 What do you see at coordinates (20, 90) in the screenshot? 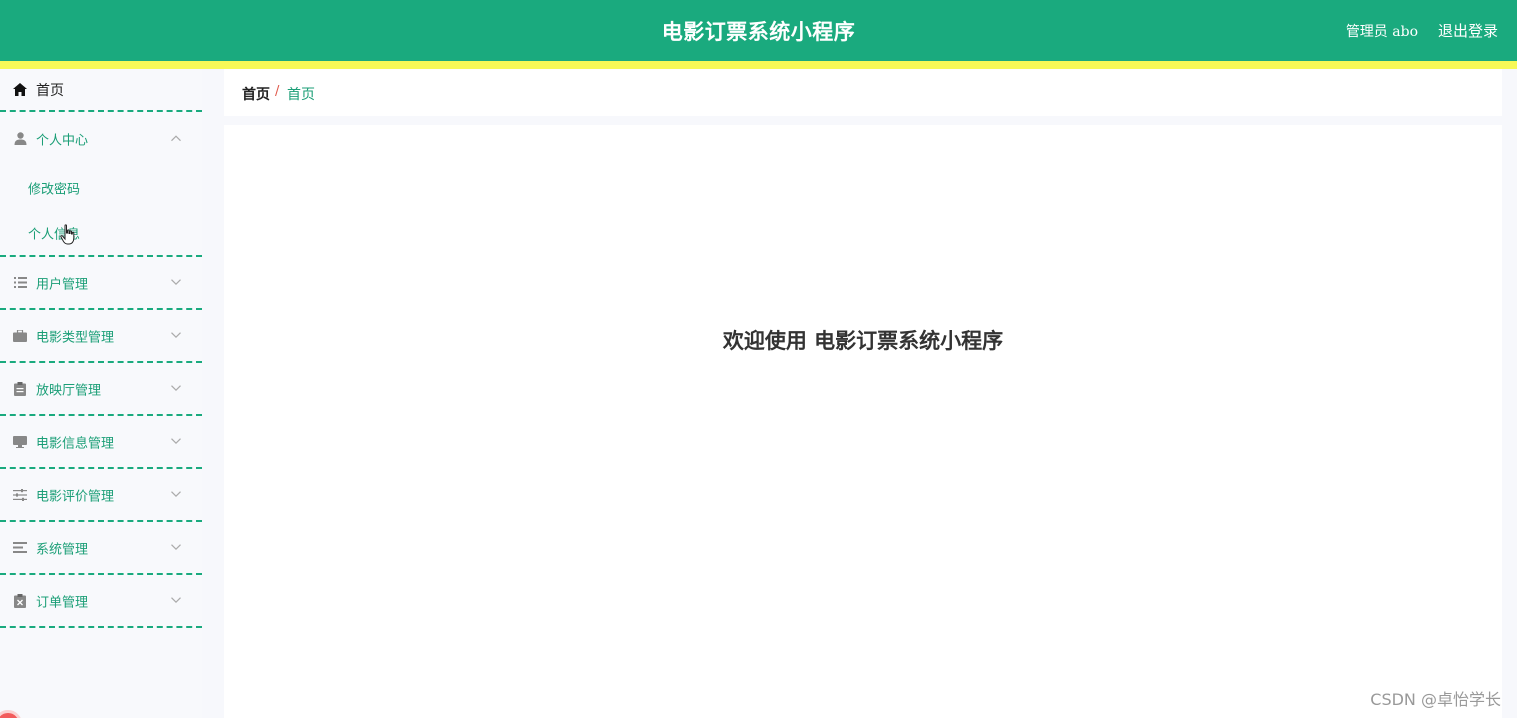
I see `home-icon` at bounding box center [20, 90].